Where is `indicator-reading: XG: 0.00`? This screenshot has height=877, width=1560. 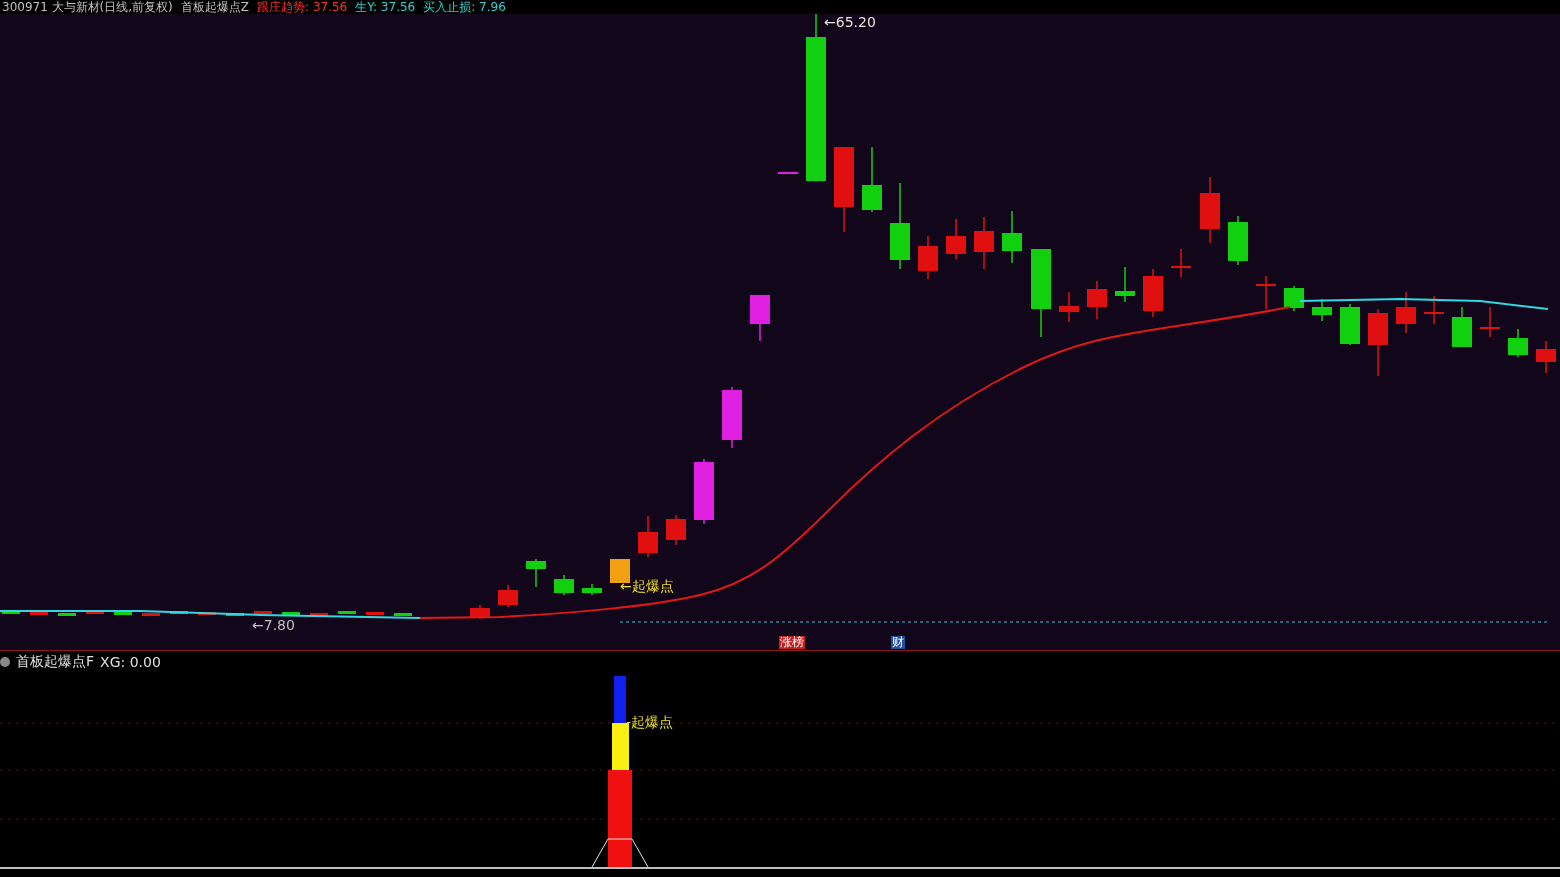 indicator-reading: XG: 0.00 is located at coordinates (130, 662).